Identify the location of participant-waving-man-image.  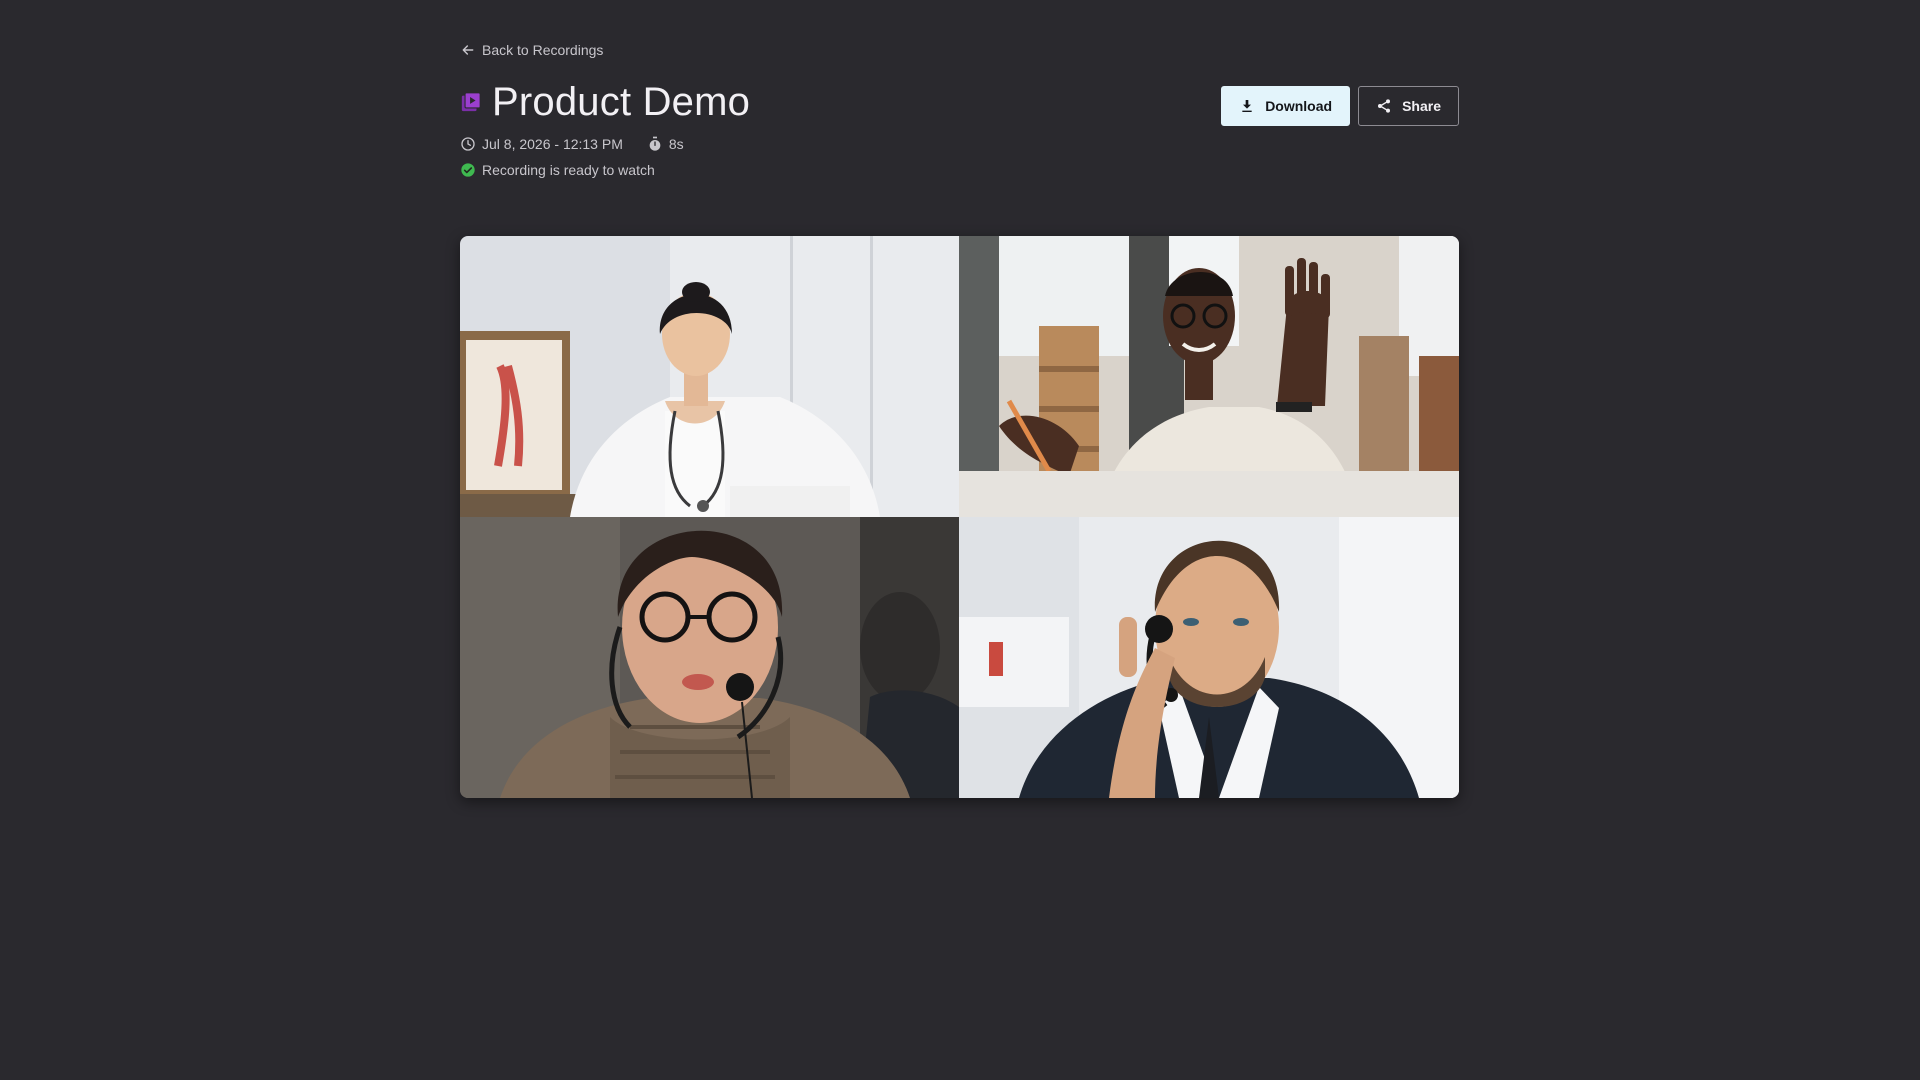
(1209, 376).